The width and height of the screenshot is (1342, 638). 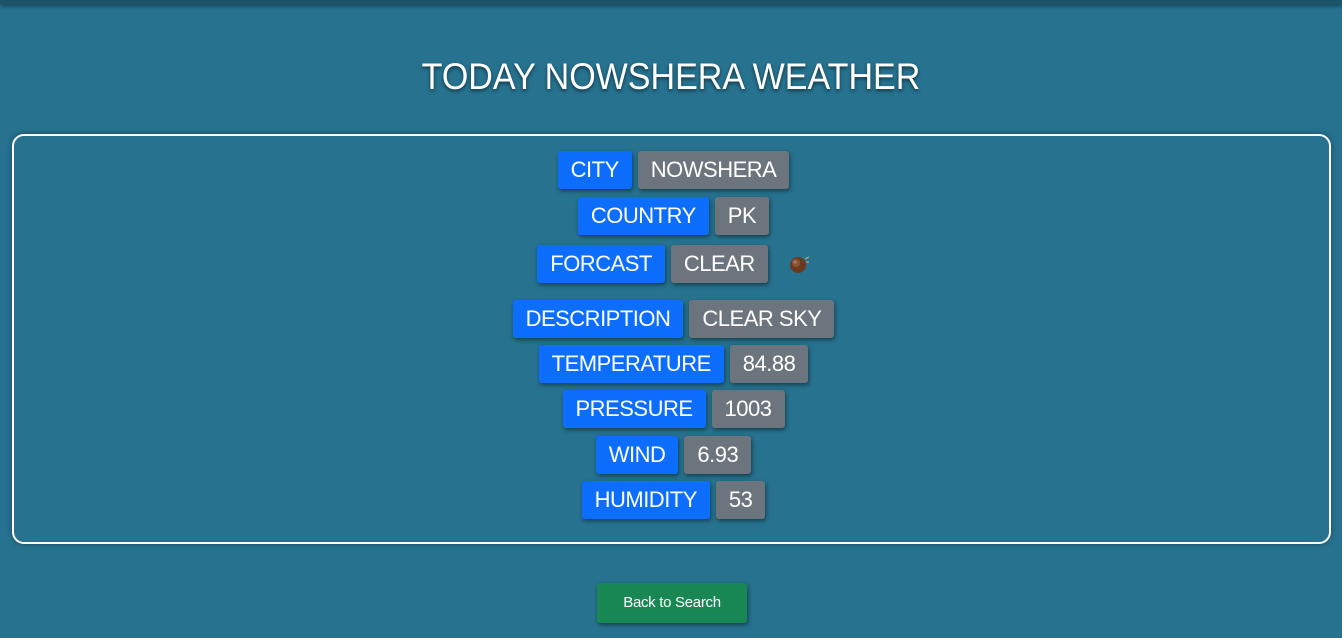 What do you see at coordinates (762, 319) in the screenshot?
I see `description-value: CLEAR SKY` at bounding box center [762, 319].